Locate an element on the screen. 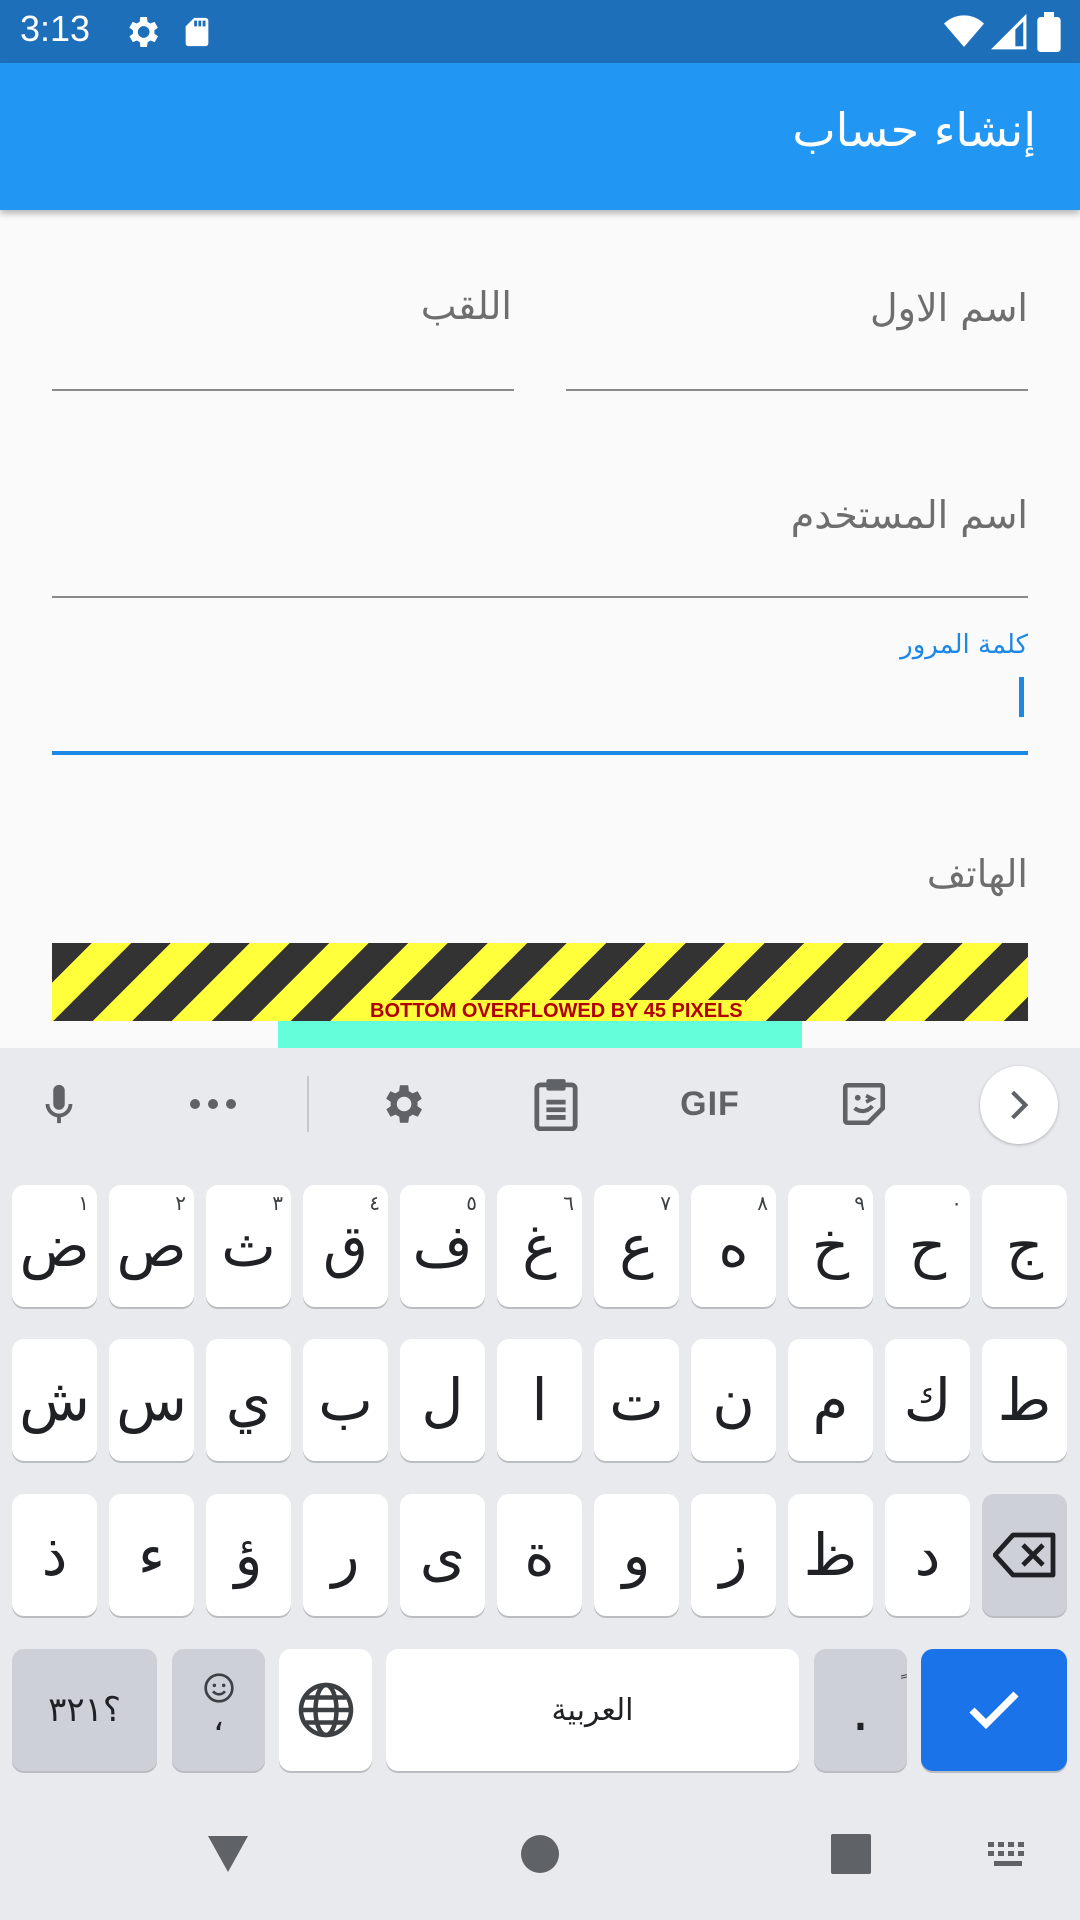 The width and height of the screenshot is (1080, 1920). overflow-warning-text: BOTTOM OVERFLOWED BY 45 PIXELS is located at coordinates (556, 1011).